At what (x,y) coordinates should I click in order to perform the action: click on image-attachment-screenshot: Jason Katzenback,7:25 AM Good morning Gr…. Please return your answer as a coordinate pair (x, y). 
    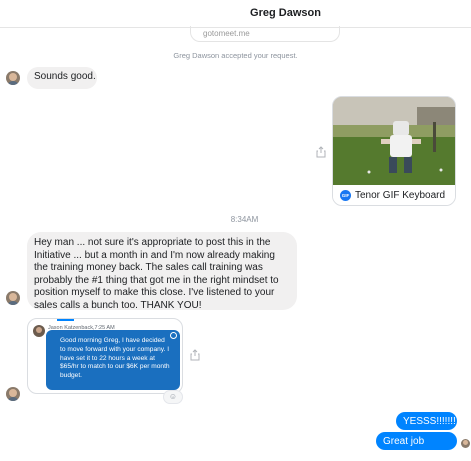
    Looking at the image, I should click on (105, 356).